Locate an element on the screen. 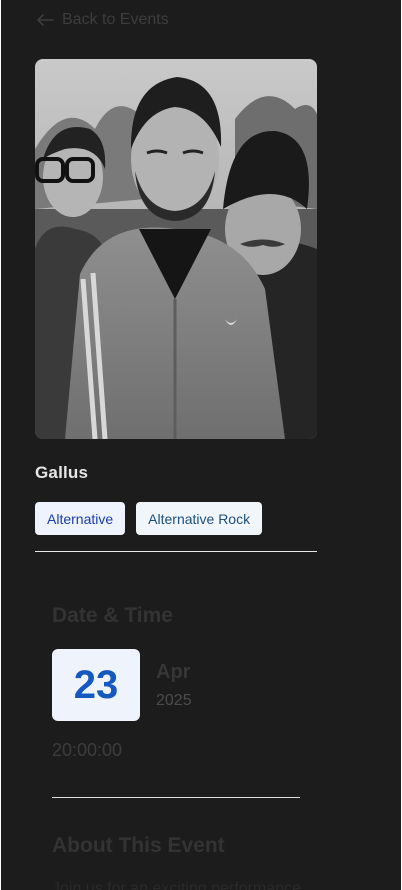 This screenshot has height=890, width=402. artist-name: Gallus is located at coordinates (62, 472).